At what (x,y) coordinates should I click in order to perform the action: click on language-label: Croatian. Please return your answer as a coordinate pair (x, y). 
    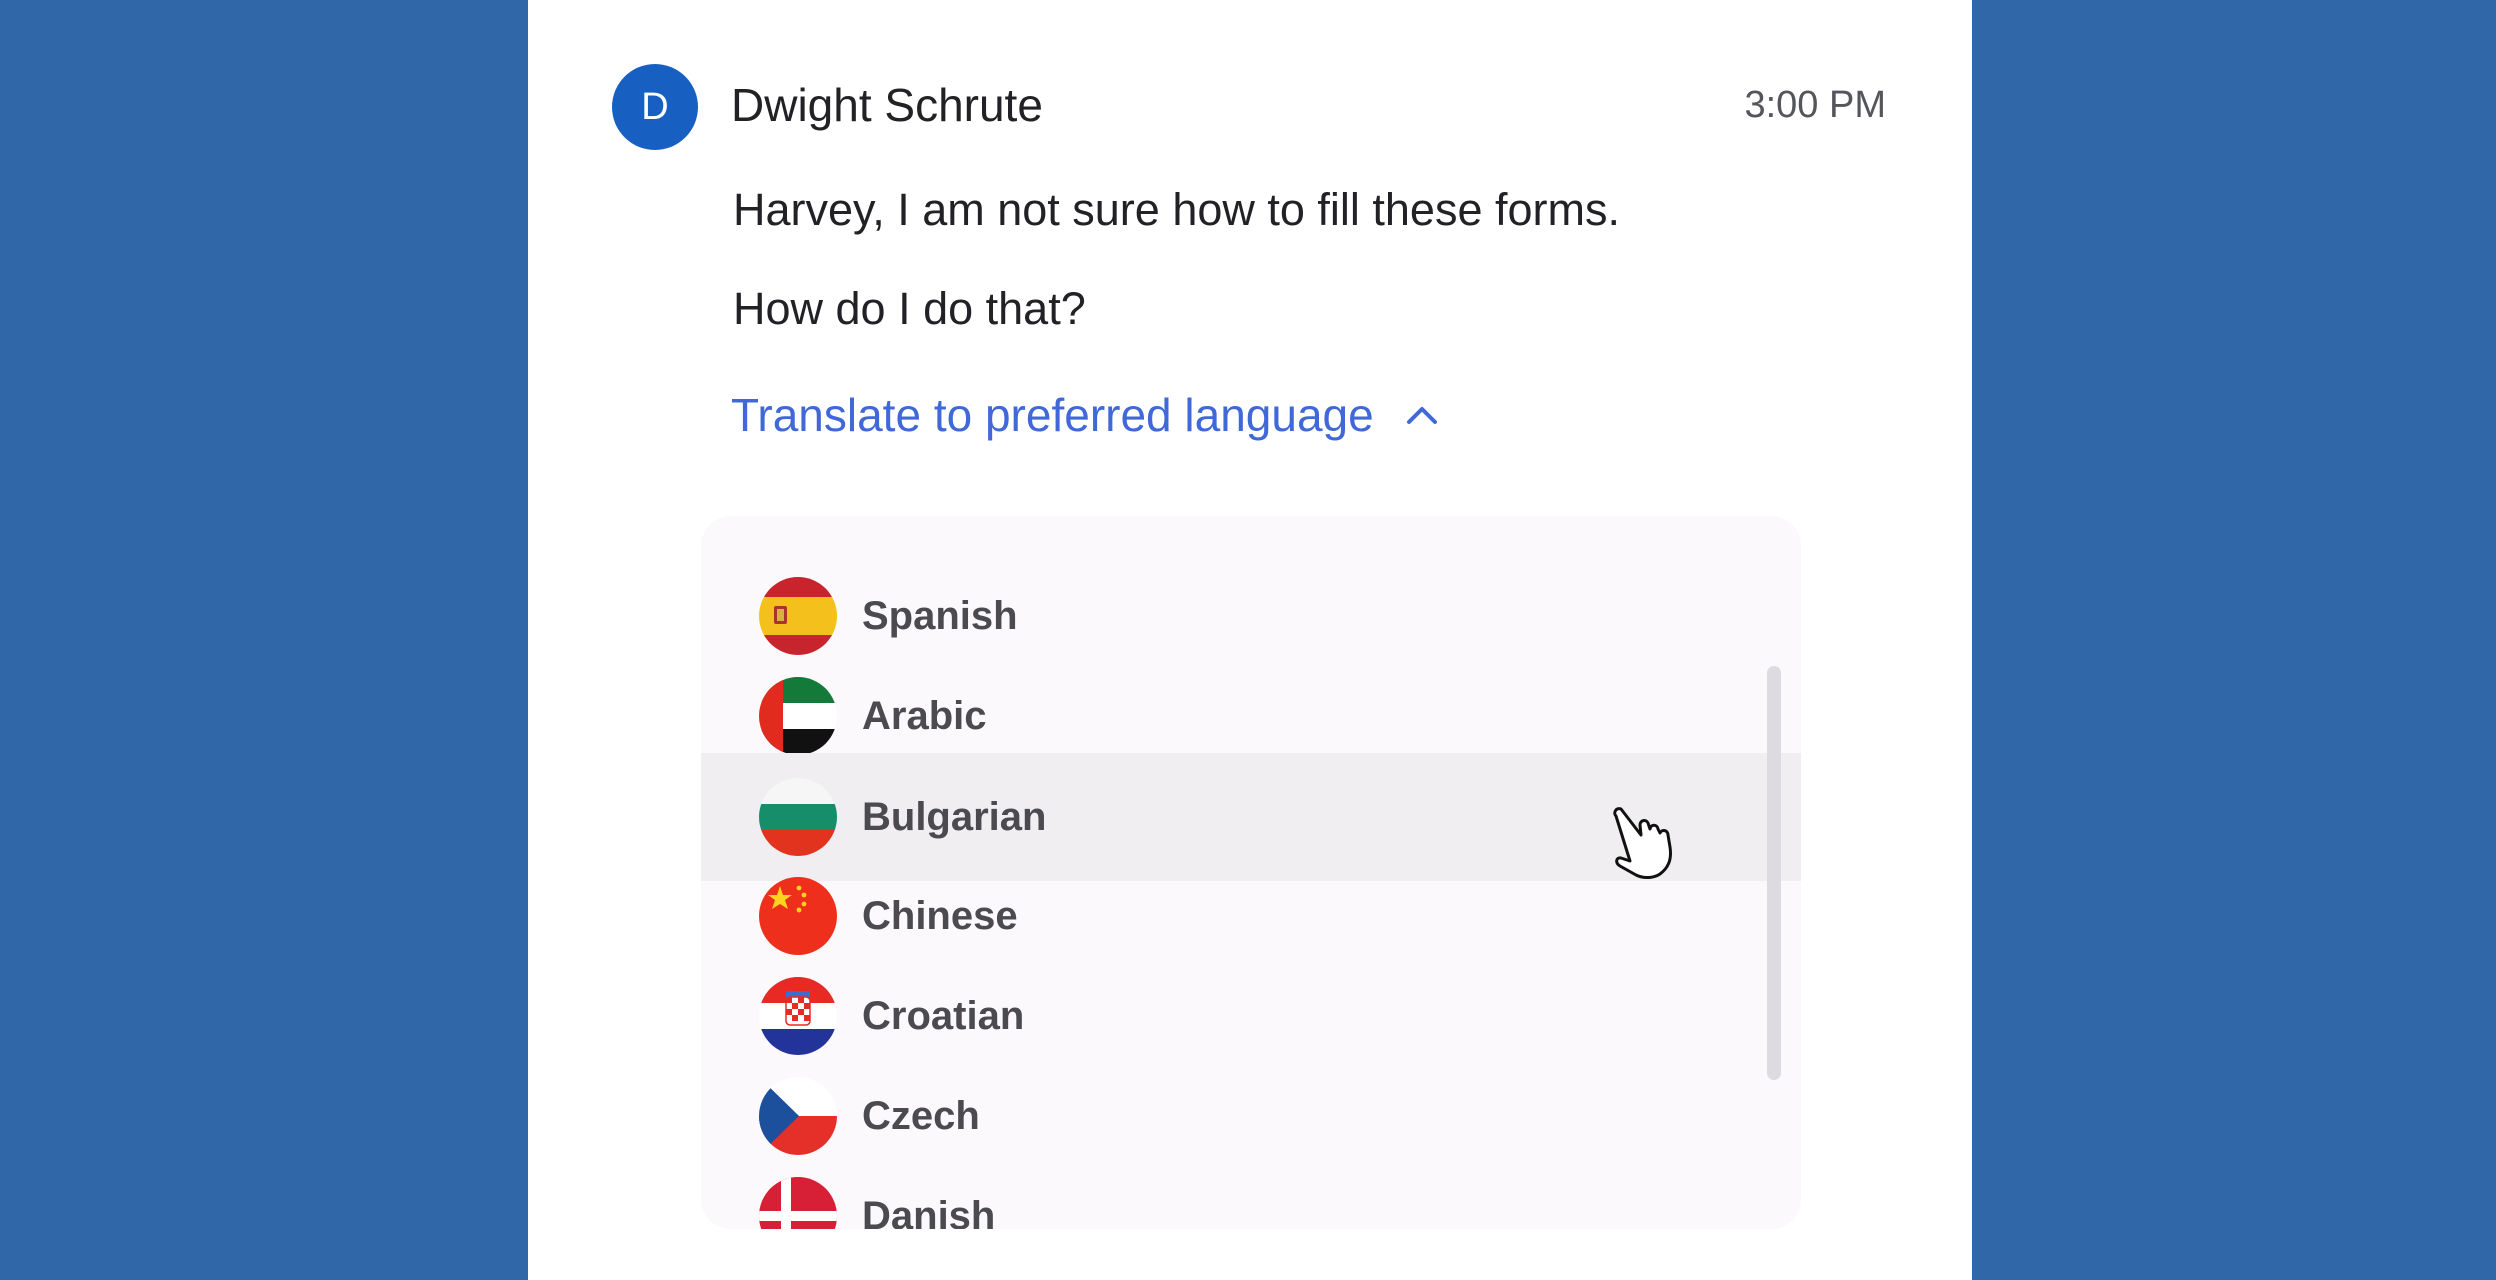
    Looking at the image, I should click on (943, 1015).